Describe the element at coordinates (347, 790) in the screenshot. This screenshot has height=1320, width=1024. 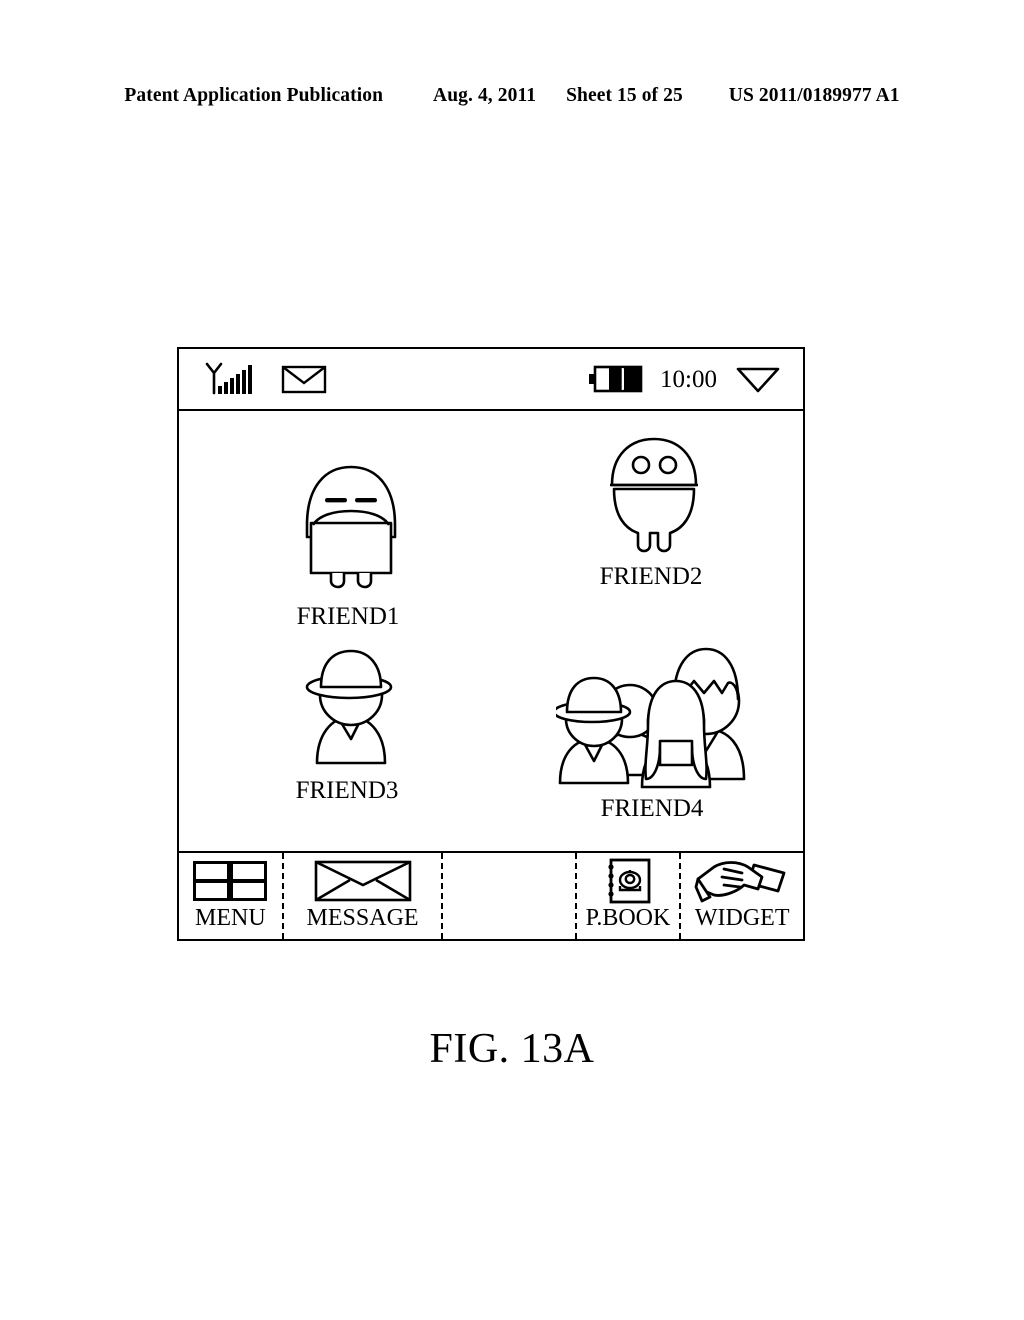
I see `friend-label: FRIEND3` at that location.